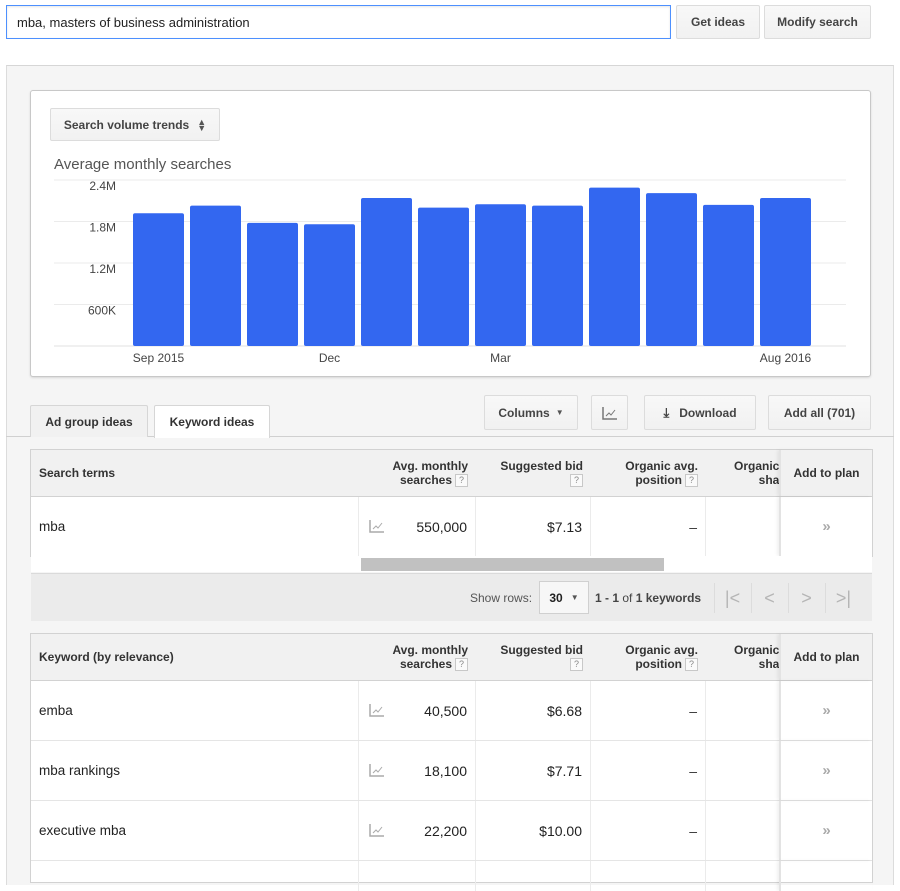 The width and height of the screenshot is (900, 891). I want to click on suggested-bid-cell: $7.13, so click(533, 526).